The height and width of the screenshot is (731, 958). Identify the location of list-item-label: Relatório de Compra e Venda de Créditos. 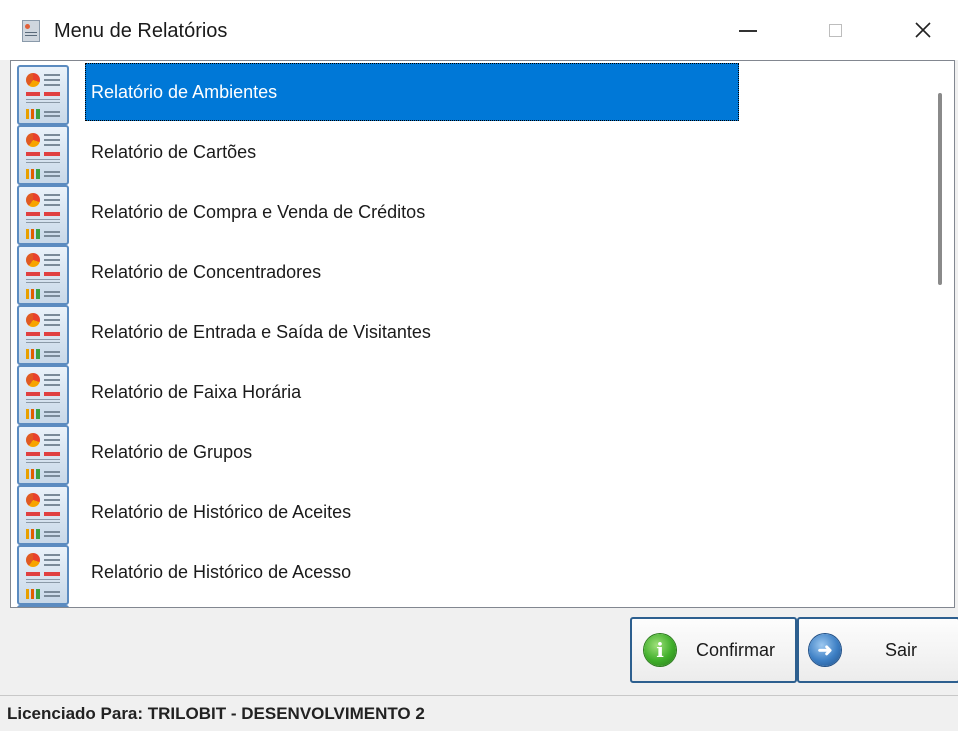
(258, 212).